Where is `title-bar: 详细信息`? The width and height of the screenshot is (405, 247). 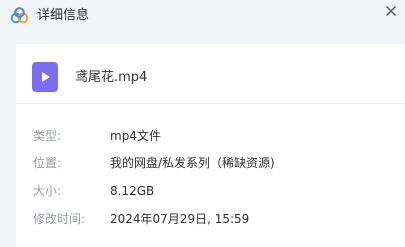 title-bar: 详细信息 is located at coordinates (202, 16).